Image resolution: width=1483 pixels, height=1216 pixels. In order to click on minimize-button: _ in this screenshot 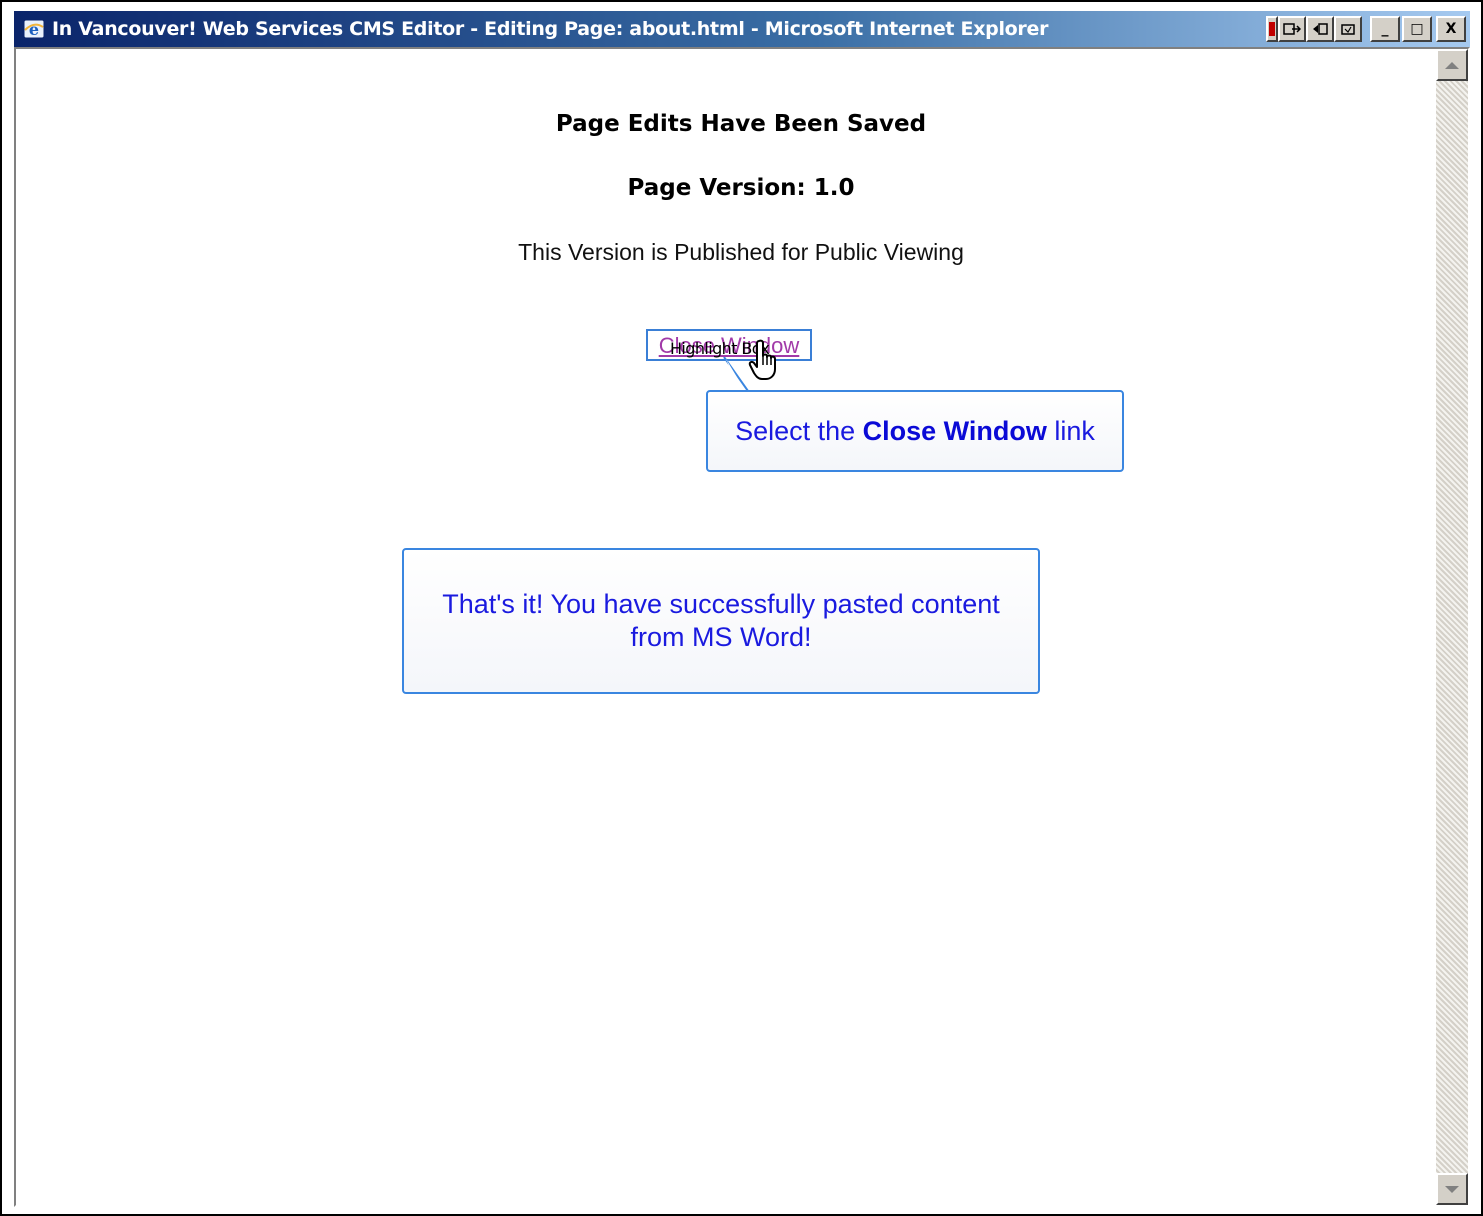, I will do `click(1385, 29)`.